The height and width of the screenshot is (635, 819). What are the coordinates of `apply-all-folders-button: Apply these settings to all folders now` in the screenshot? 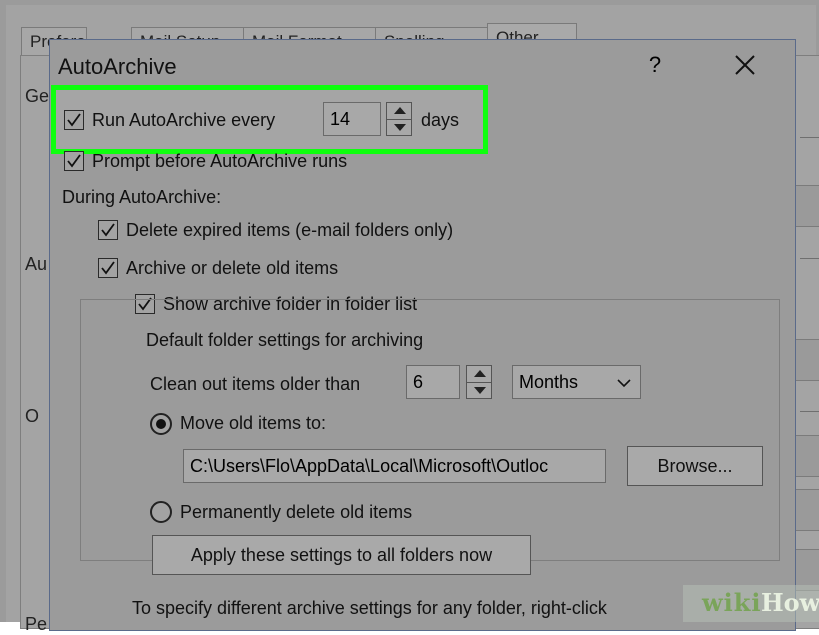 It's located at (341, 555).